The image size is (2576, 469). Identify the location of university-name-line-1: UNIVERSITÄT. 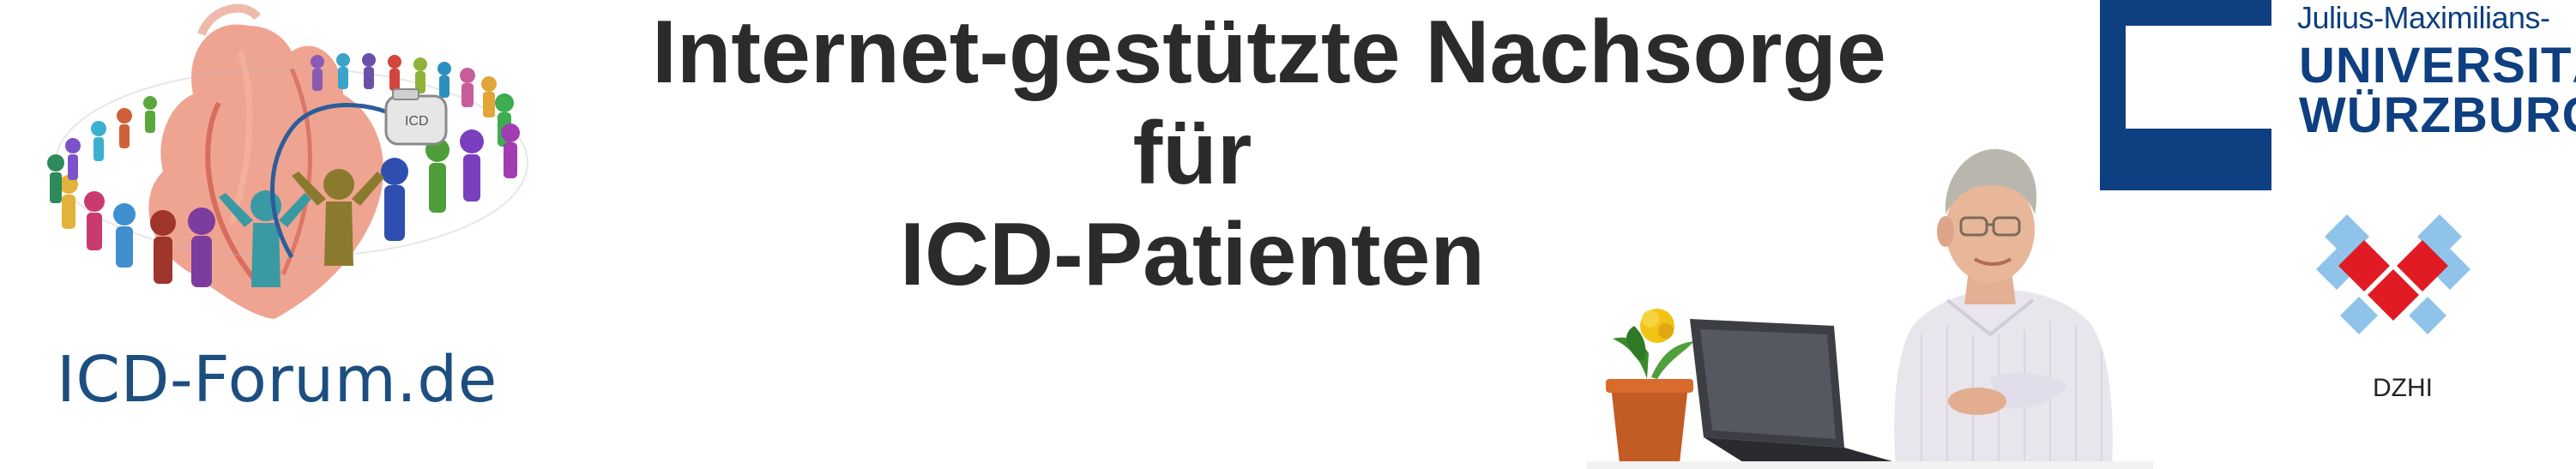
(2437, 65).